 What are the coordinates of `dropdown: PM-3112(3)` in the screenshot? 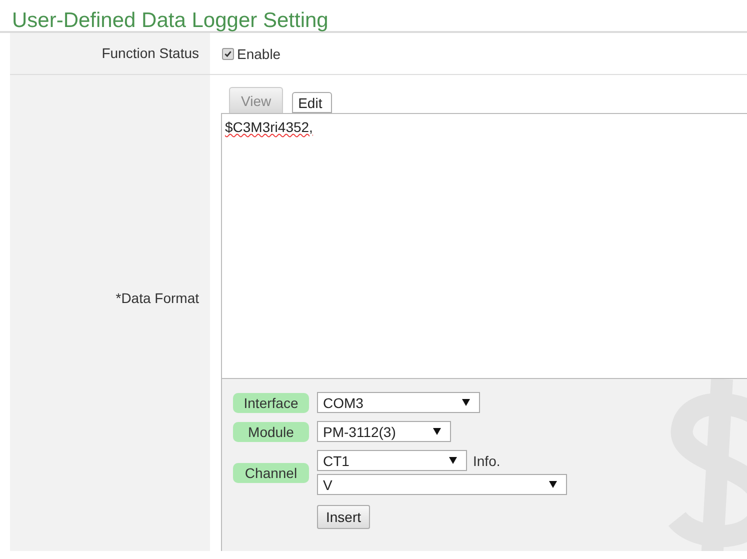 It's located at (384, 431).